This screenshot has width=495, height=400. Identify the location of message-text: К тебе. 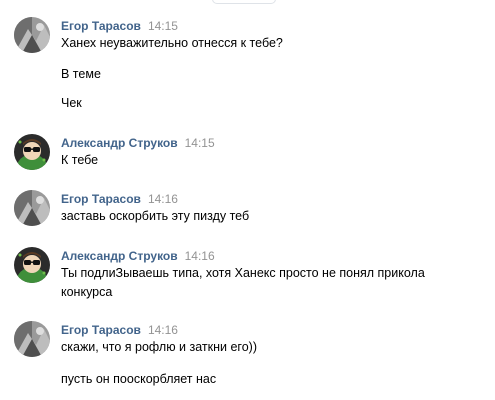
(80, 160).